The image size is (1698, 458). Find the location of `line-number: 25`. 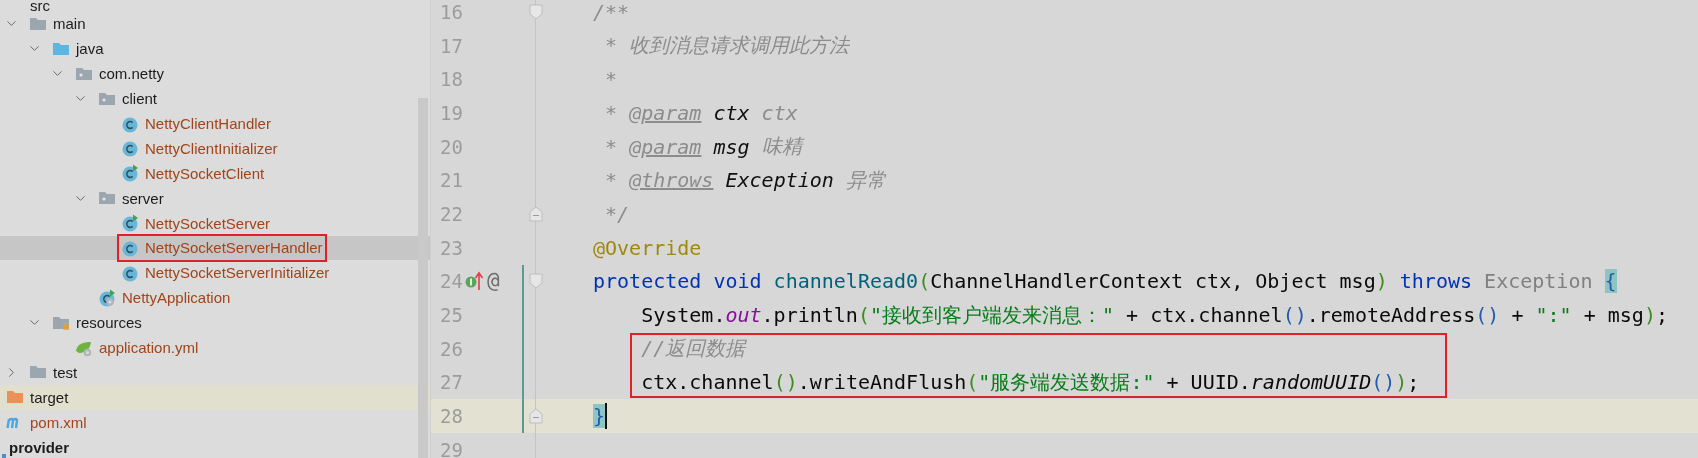

line-number: 25 is located at coordinates (451, 315).